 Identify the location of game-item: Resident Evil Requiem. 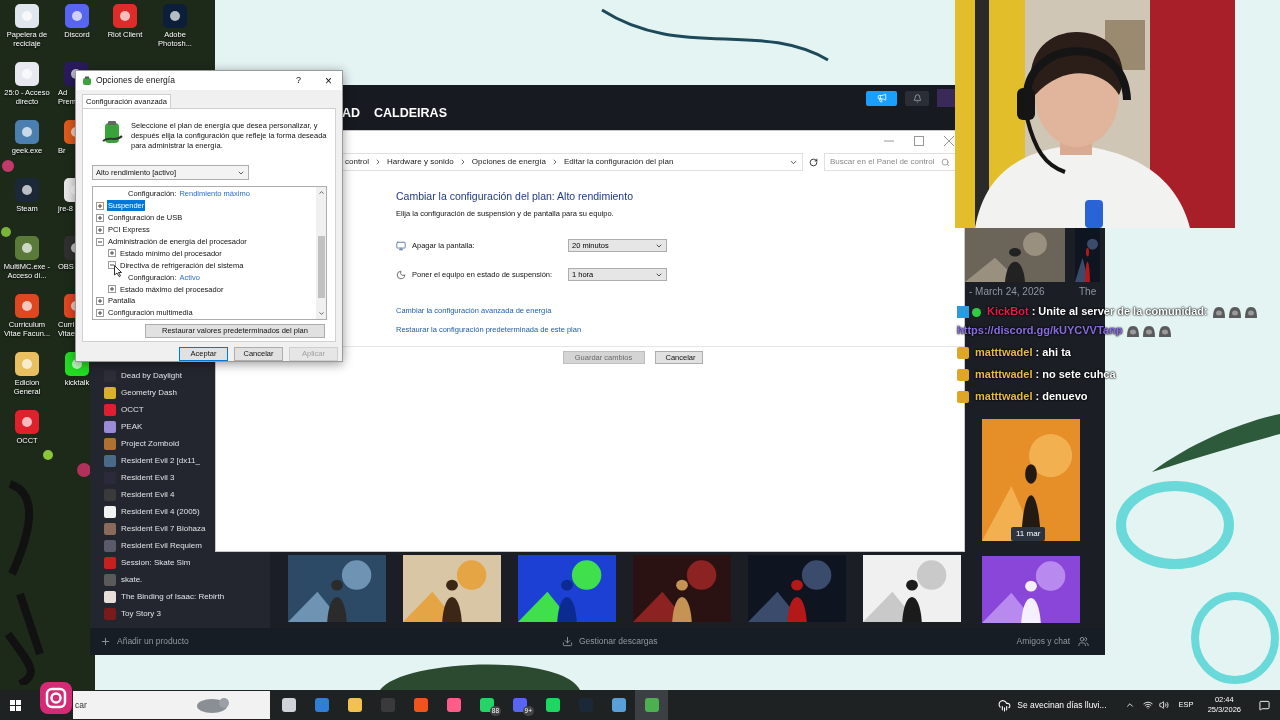
(153, 545).